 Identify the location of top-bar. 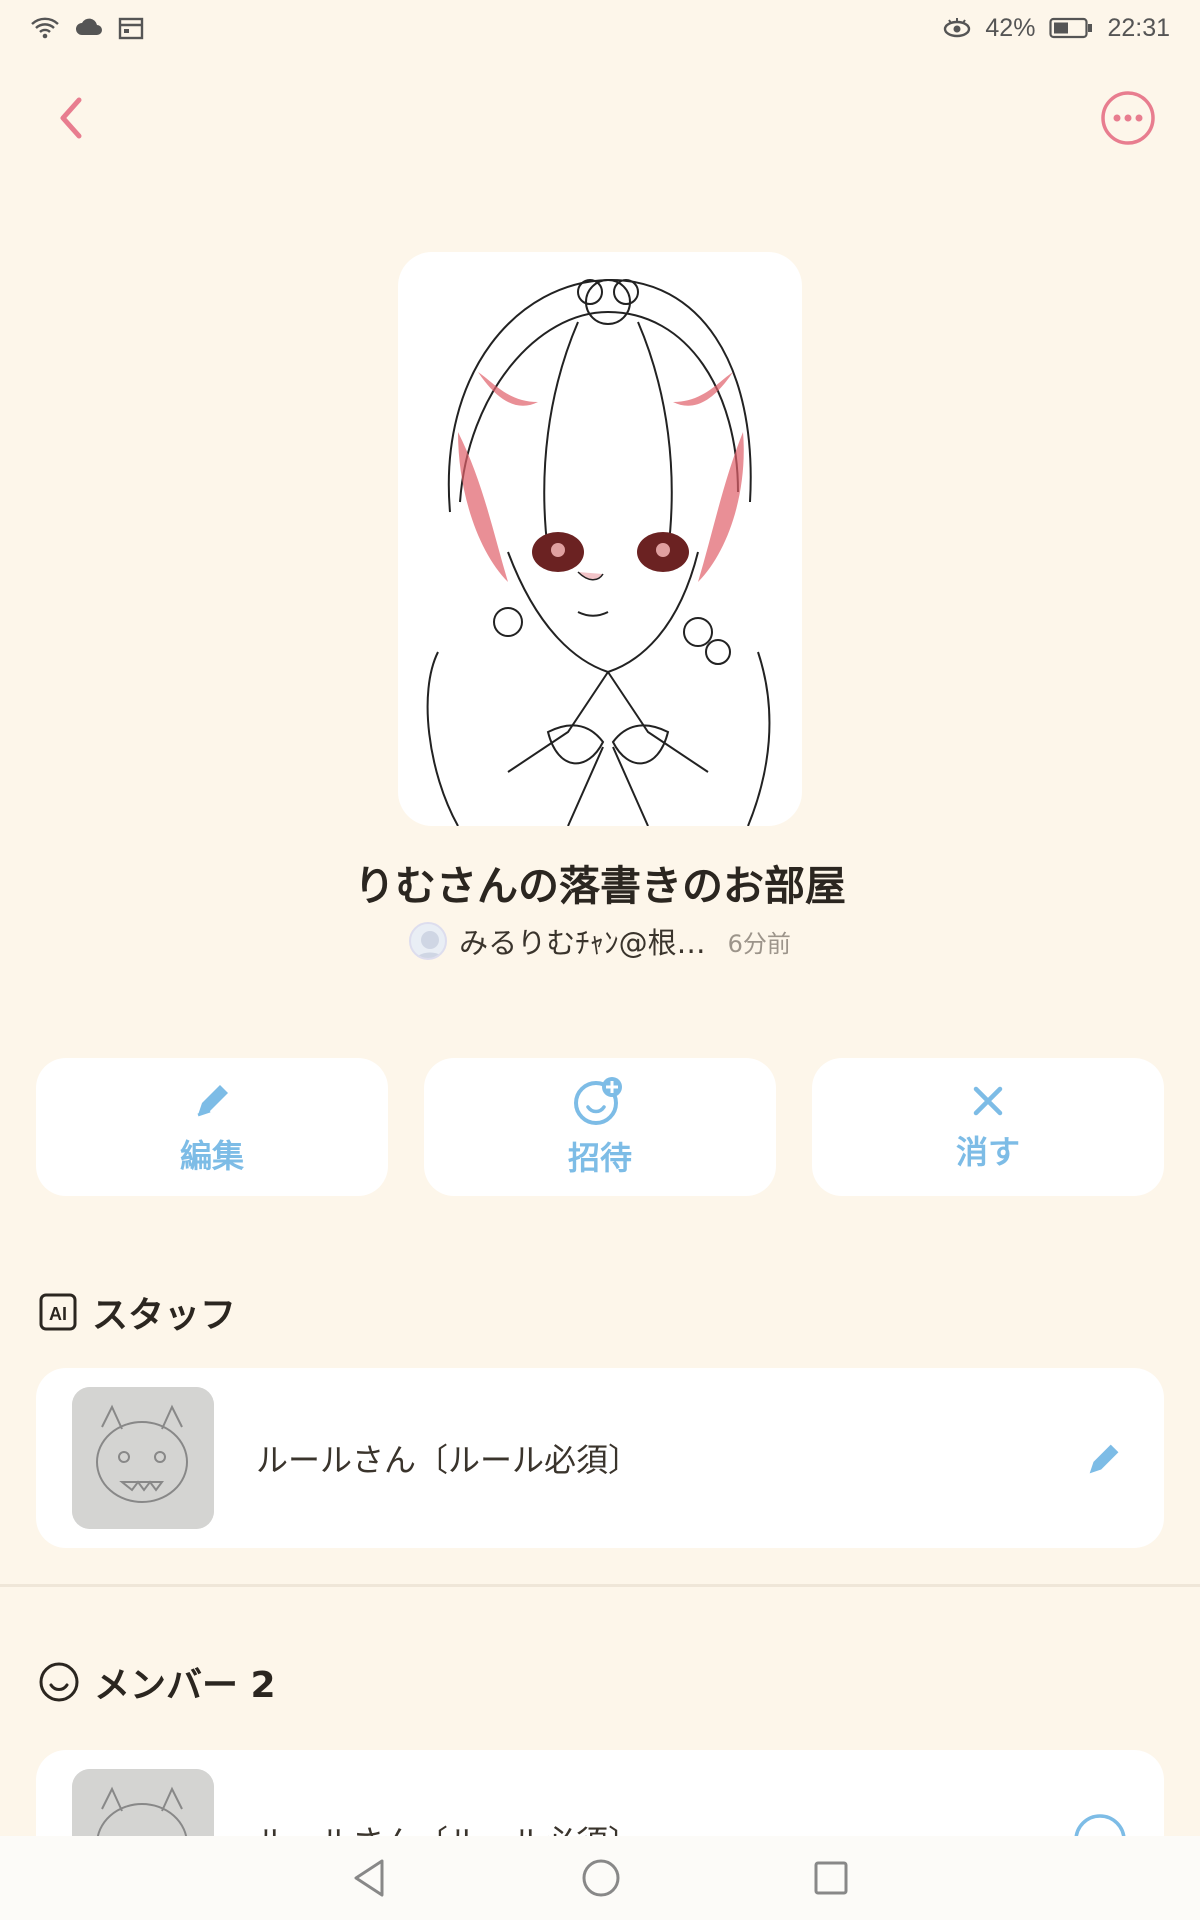
(600, 118).